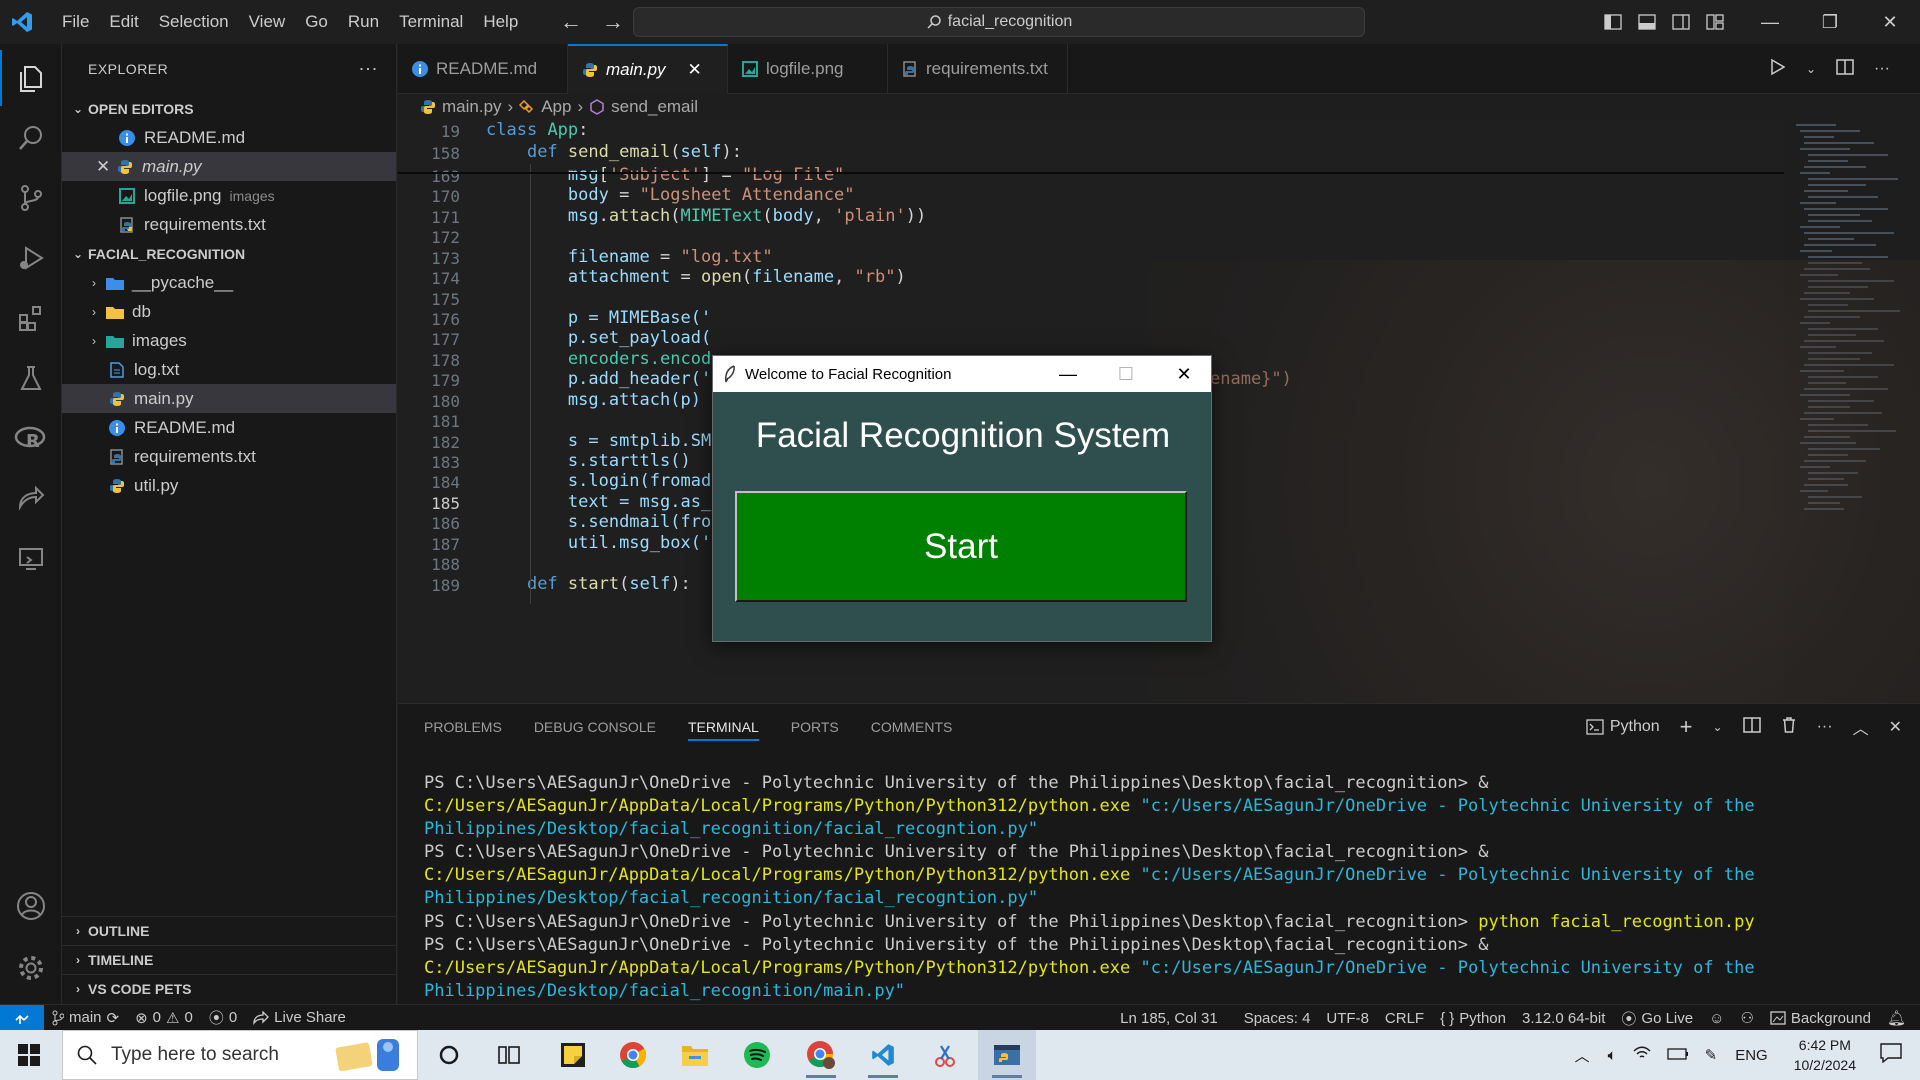 This screenshot has width=1920, height=1080. I want to click on live-share-status: Live Share, so click(299, 1017).